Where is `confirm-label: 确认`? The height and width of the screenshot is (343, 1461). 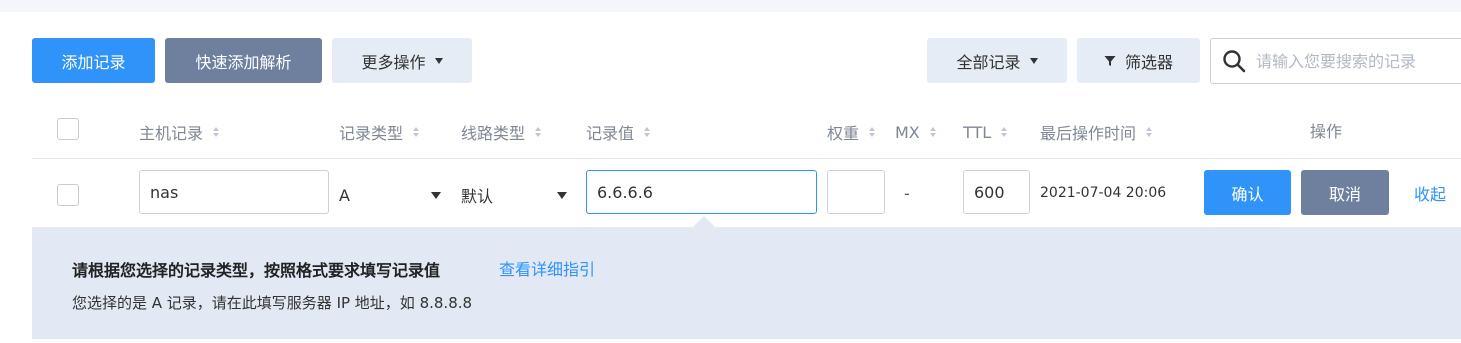
confirm-label: 确认 is located at coordinates (1247, 194).